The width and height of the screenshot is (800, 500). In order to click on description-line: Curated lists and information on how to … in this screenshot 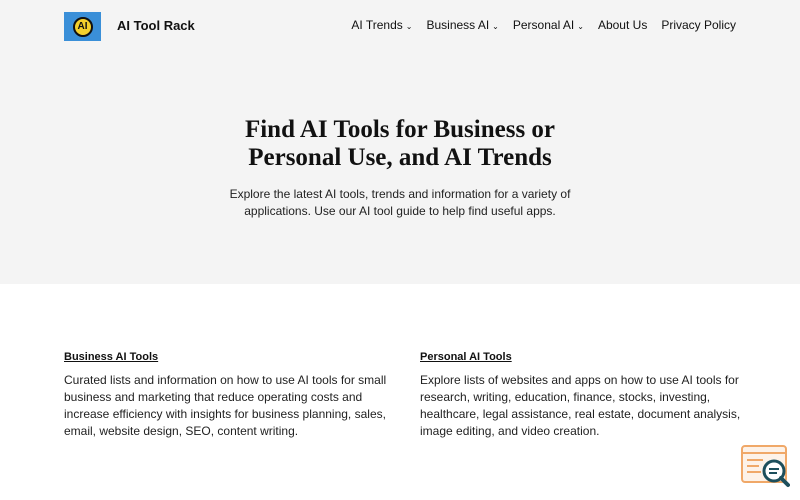, I will do `click(225, 380)`.